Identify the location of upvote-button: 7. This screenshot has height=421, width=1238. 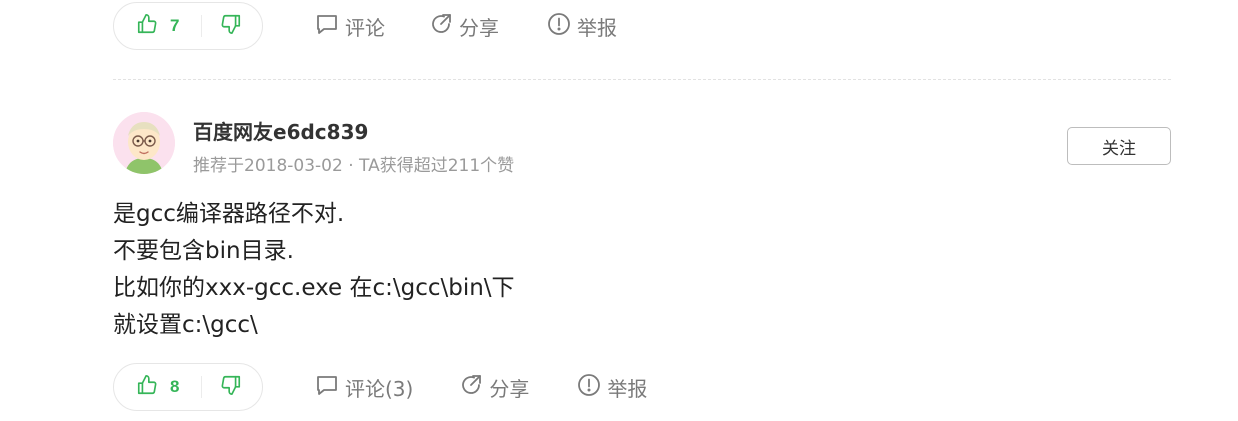
(157, 26).